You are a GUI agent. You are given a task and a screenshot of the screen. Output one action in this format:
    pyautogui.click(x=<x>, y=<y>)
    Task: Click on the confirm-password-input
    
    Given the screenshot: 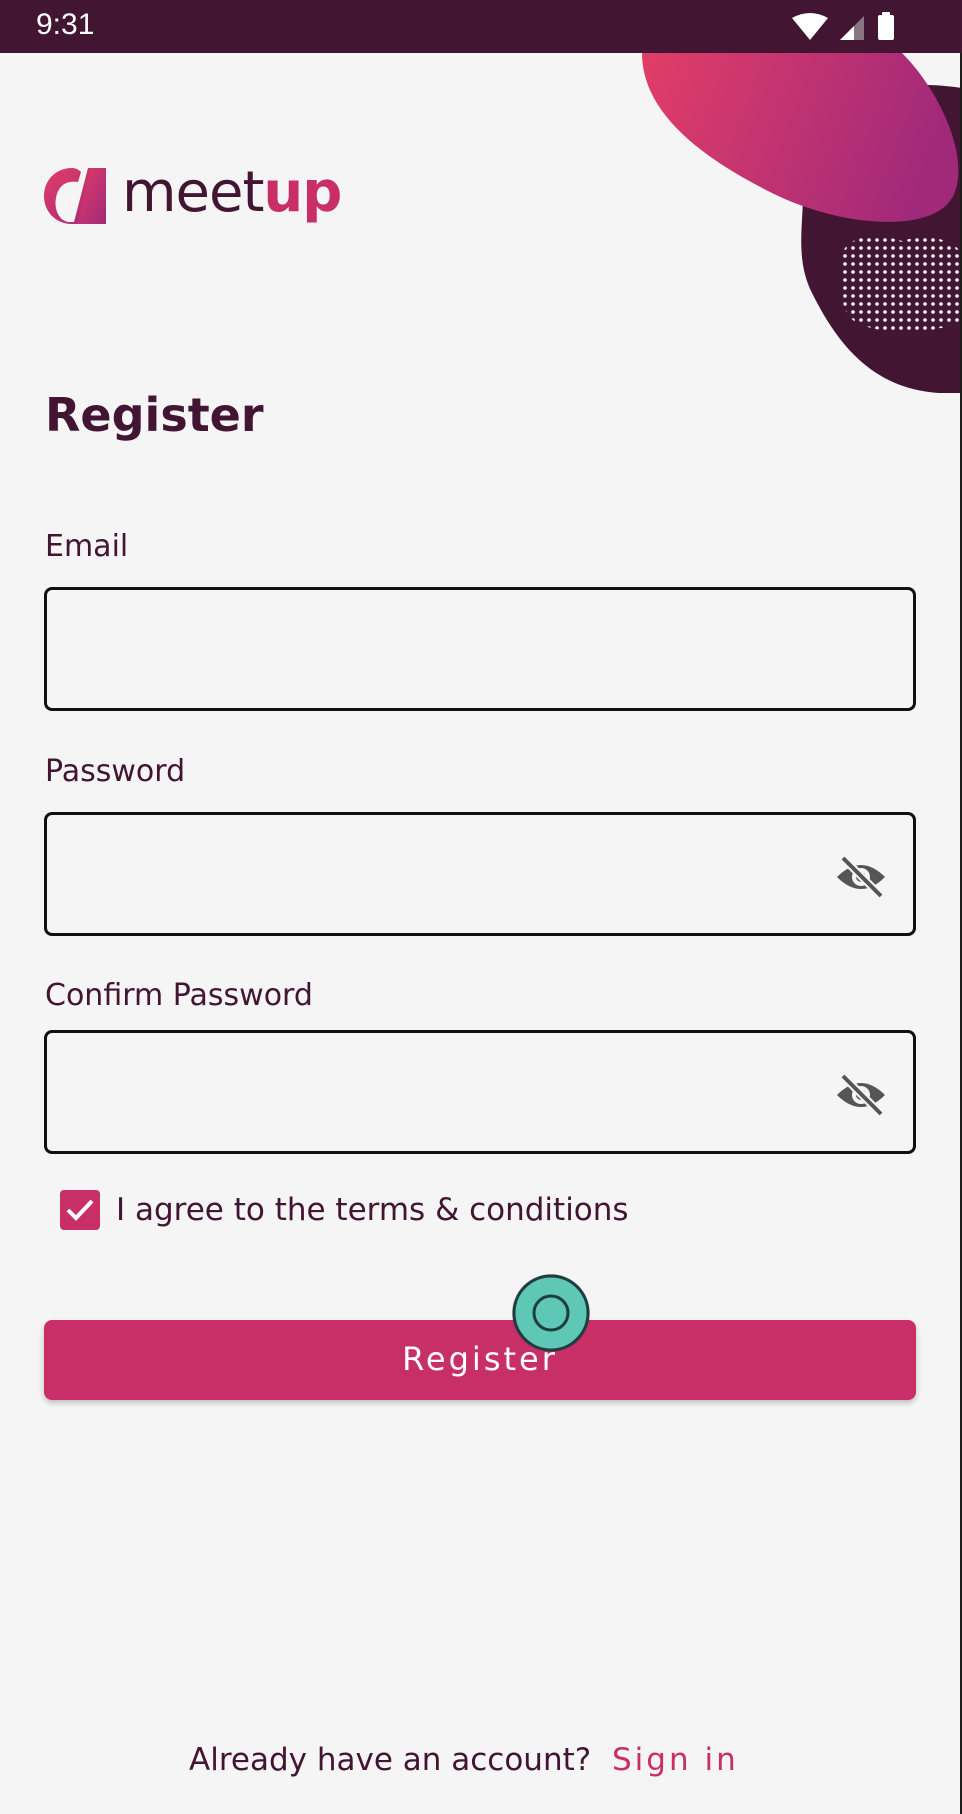 What is the action you would take?
    pyautogui.click(x=480, y=1092)
    